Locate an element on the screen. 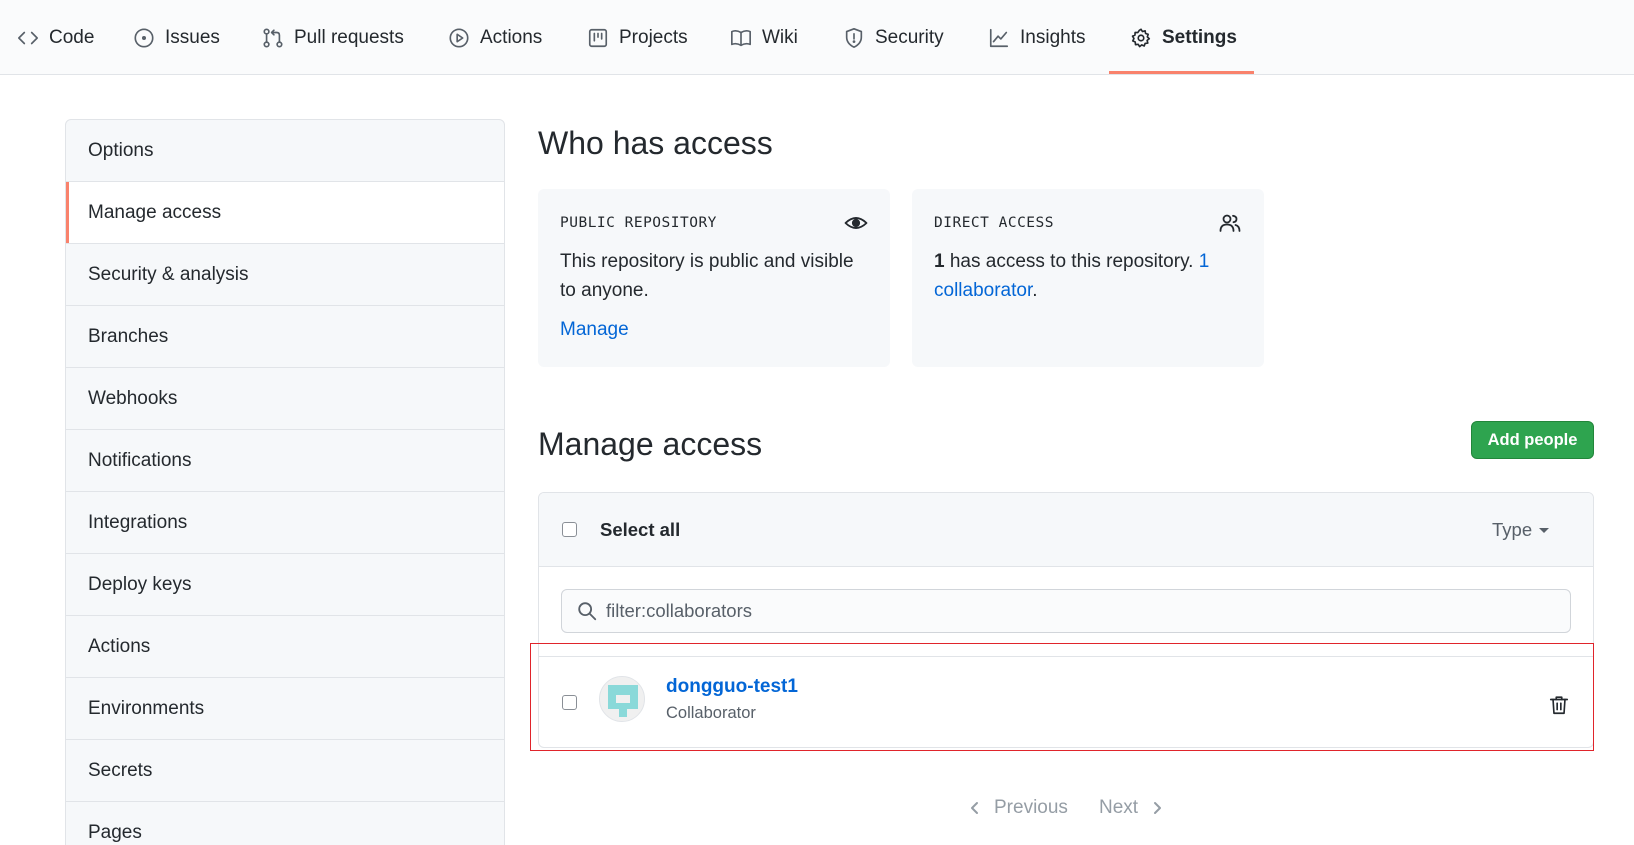  tab-settings: Settings is located at coordinates (1183, 37).